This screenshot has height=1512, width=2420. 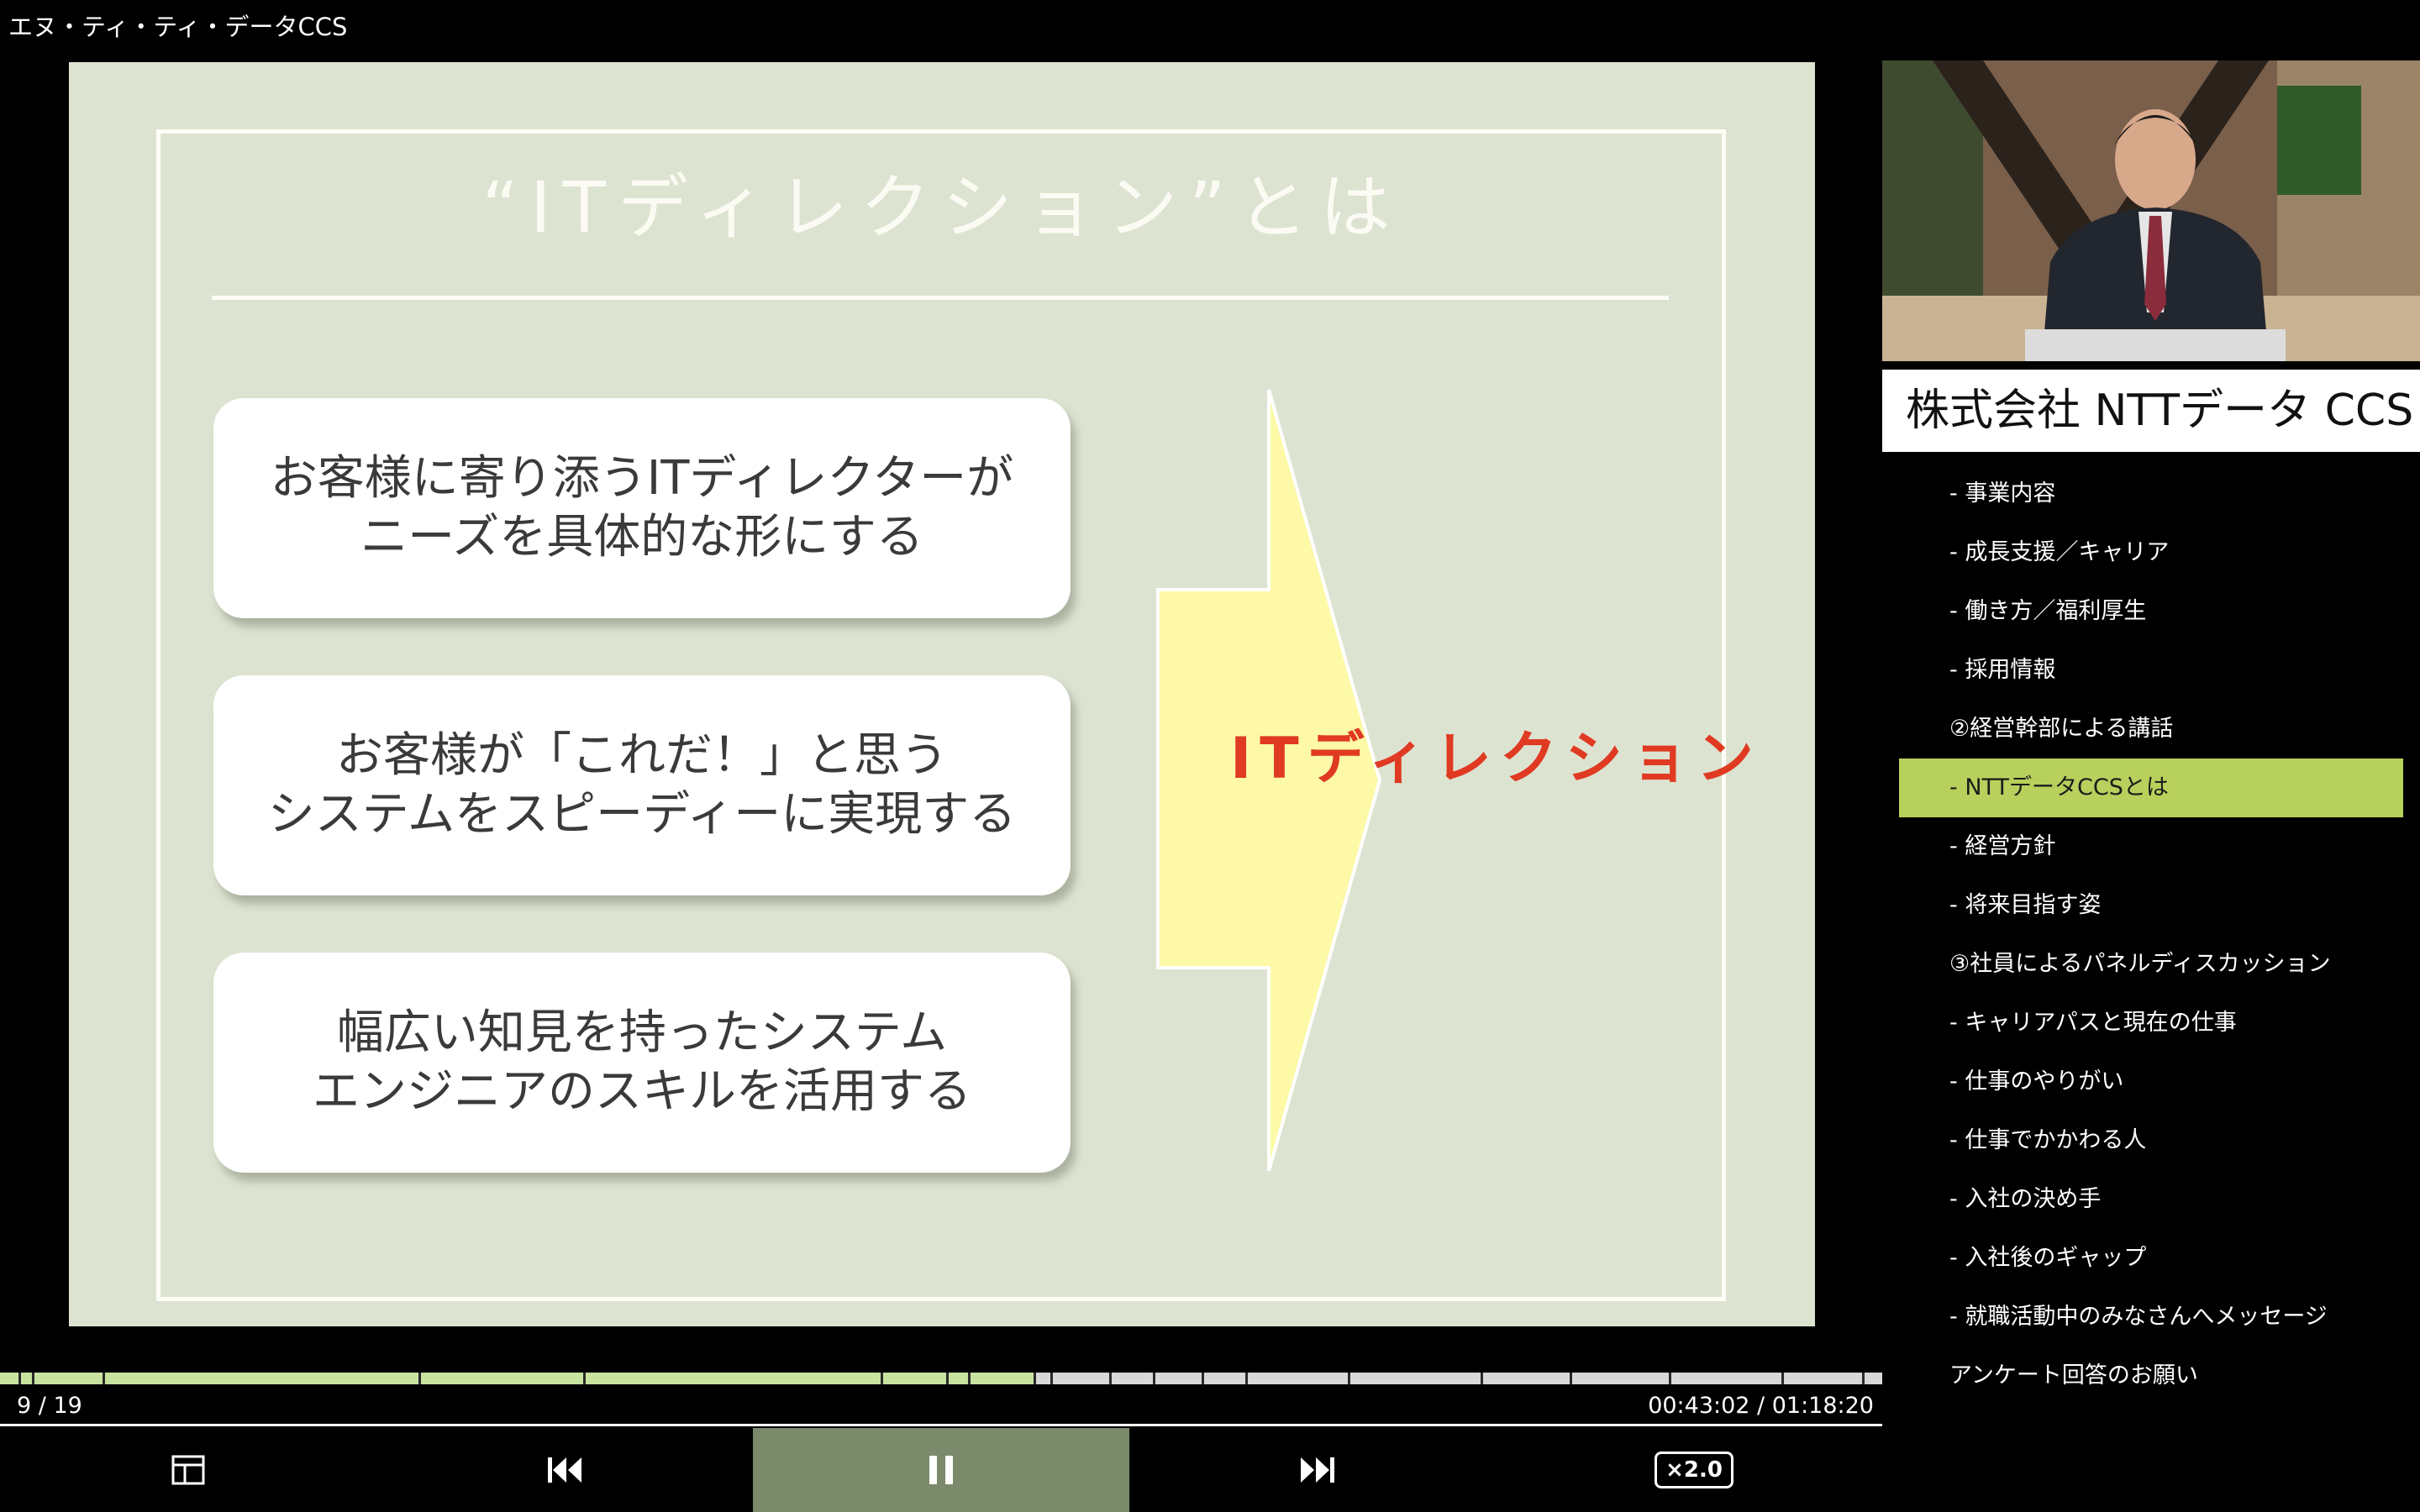 I want to click on slide-counter: 9 / 19, so click(x=50, y=1406).